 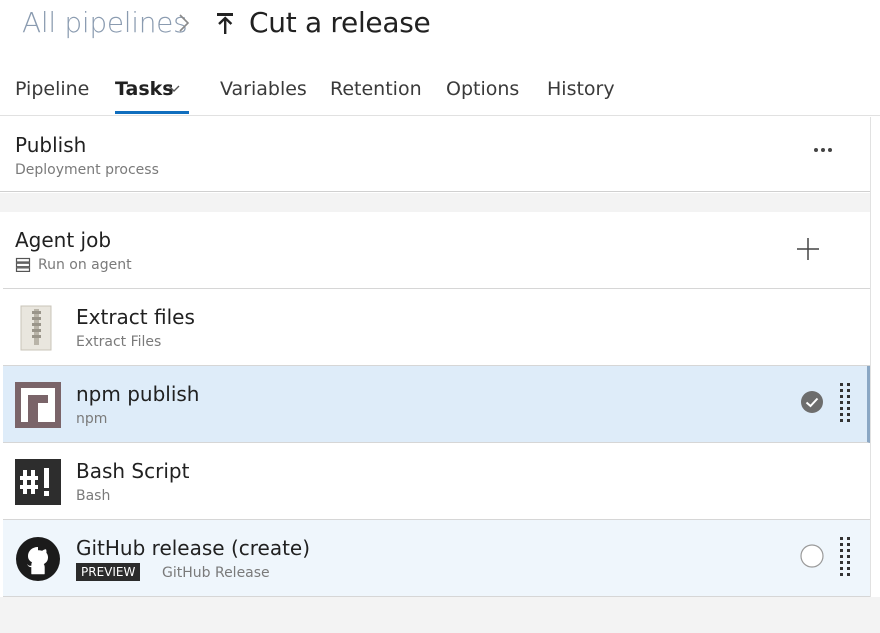 I want to click on tab-pipeline: Pipeline, so click(x=52, y=89).